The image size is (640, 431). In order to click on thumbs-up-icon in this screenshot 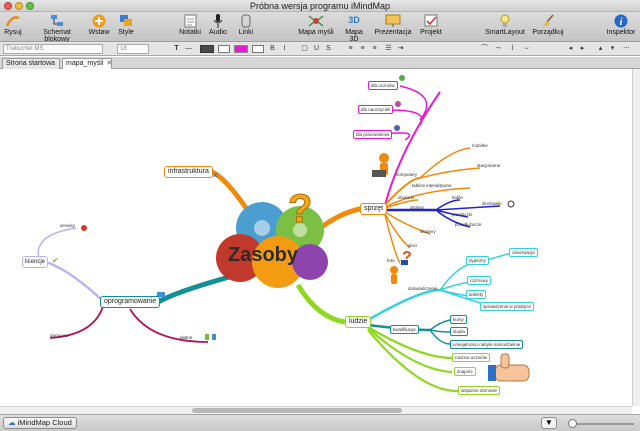, I will do `click(509, 367)`.